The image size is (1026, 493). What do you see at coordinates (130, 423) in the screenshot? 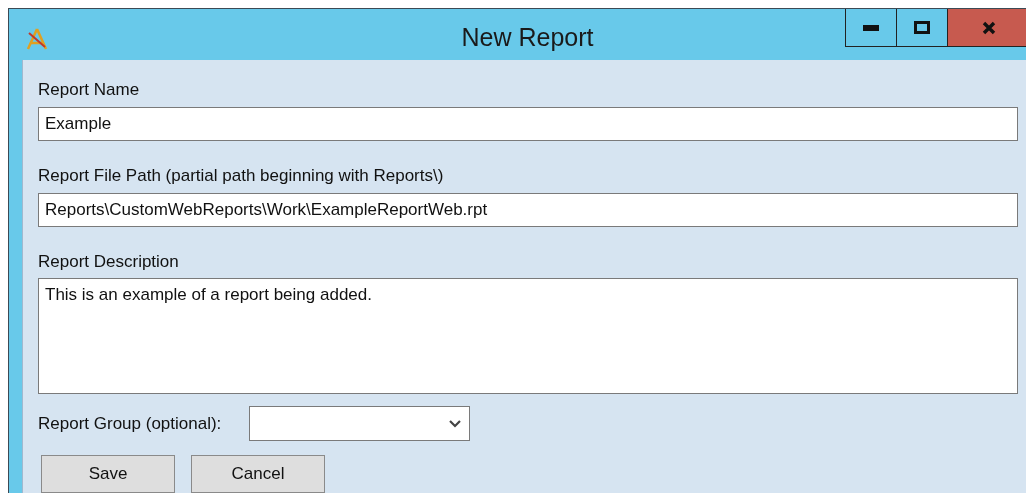
I see `field-label: Report Group (optional):` at bounding box center [130, 423].